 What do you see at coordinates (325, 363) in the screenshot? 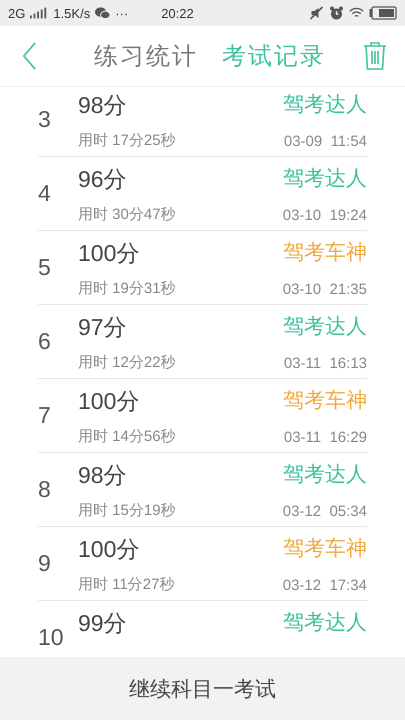
I see `date-time: 03-11 16:13` at bounding box center [325, 363].